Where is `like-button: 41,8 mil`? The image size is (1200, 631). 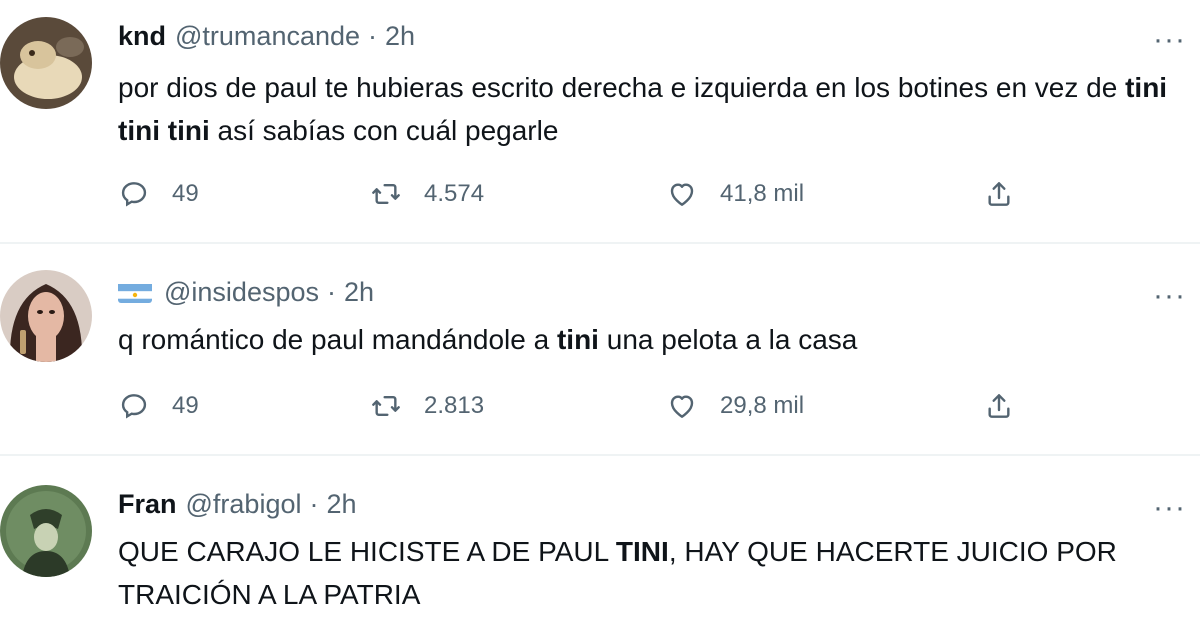 like-button: 41,8 mil is located at coordinates (735, 194).